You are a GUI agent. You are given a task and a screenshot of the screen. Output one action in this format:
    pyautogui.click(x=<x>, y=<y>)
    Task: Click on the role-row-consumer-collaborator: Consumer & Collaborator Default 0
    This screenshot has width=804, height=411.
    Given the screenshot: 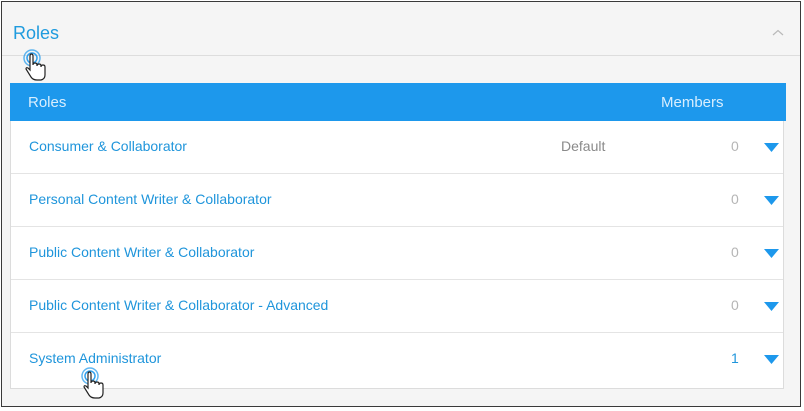 What is the action you would take?
    pyautogui.click(x=397, y=147)
    